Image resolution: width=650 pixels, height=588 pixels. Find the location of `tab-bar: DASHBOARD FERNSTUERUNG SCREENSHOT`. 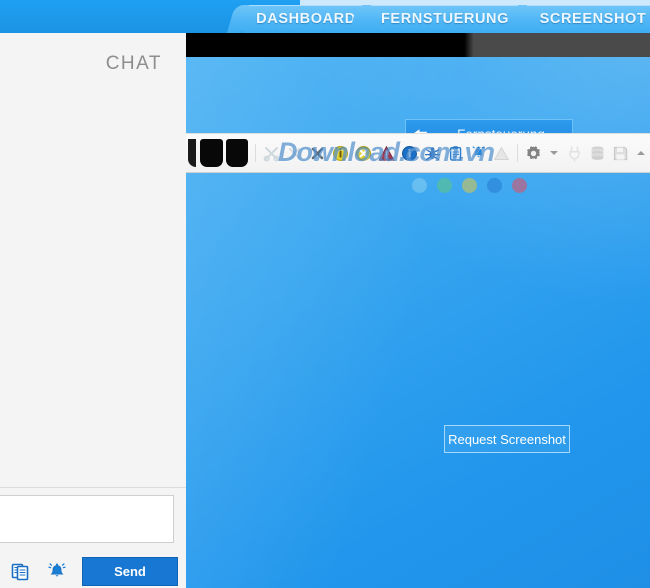

tab-bar: DASHBOARD FERNSTUERUNG SCREENSHOT is located at coordinates (325, 16).